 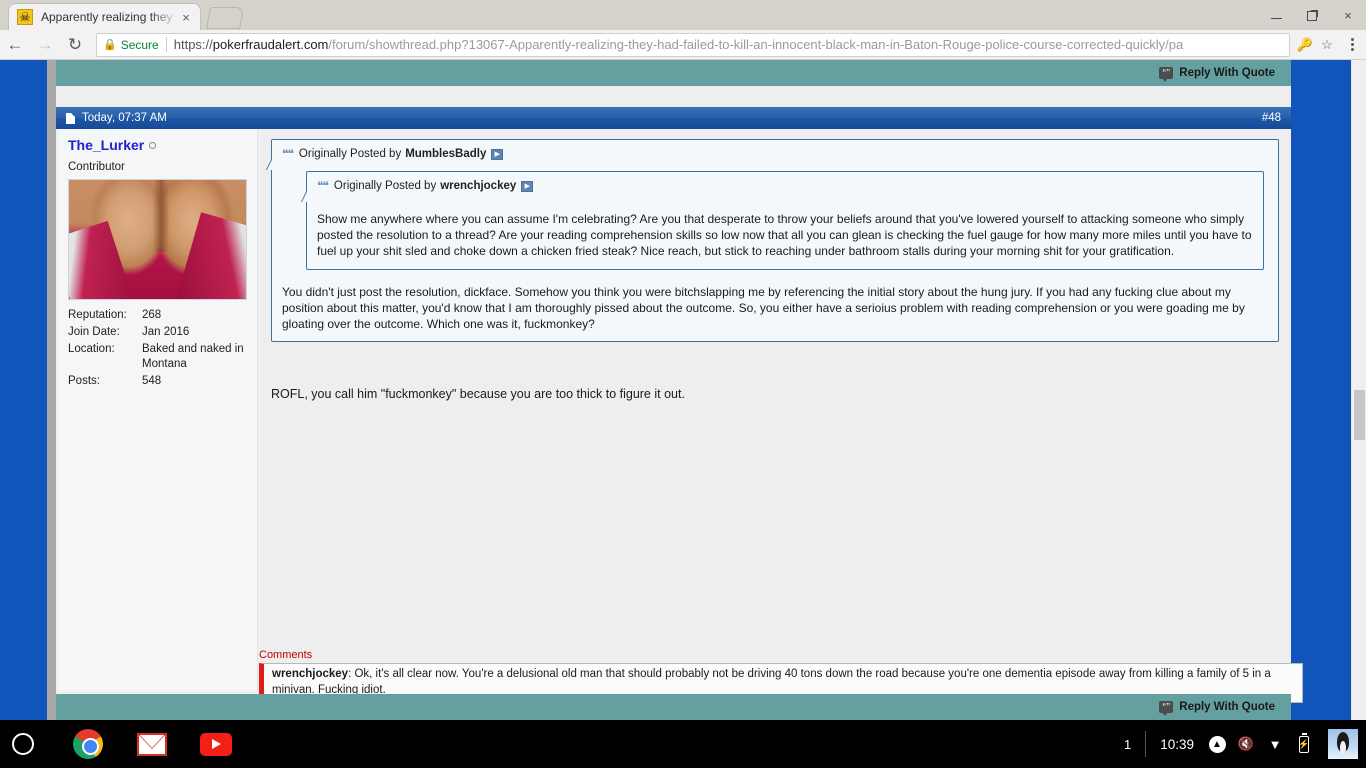 I want to click on chrome-taskbar-icon, so click(x=88, y=744).